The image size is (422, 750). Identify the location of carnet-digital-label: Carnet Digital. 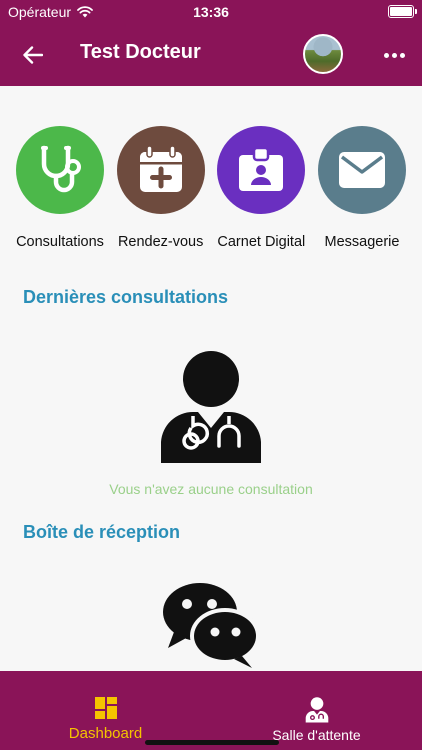
(261, 242).